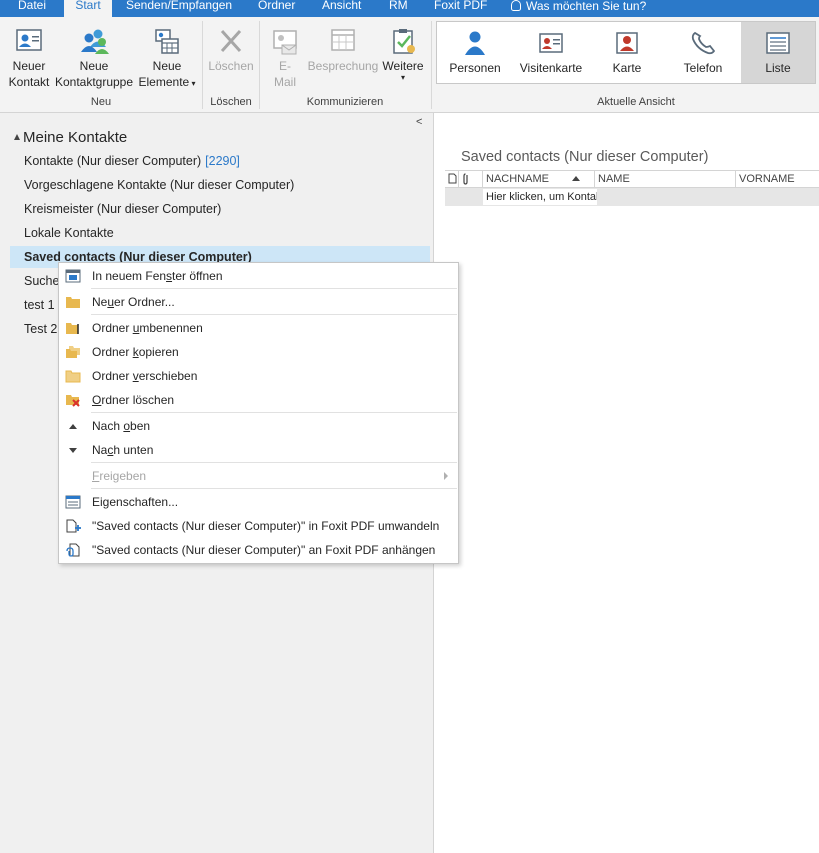 The image size is (819, 853). What do you see at coordinates (220, 233) in the screenshot?
I see `folder-item-lokale-kontakte: Lokale Kontakte` at bounding box center [220, 233].